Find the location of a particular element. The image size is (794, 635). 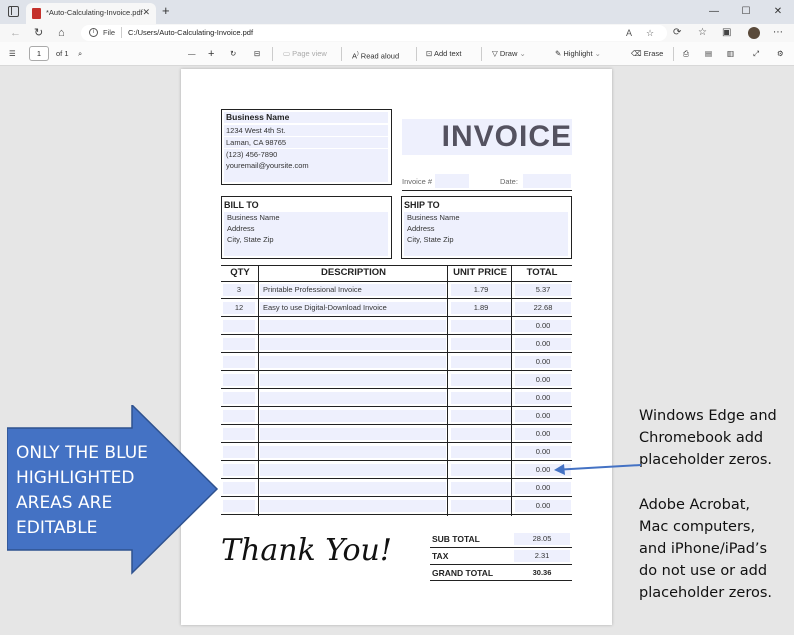

refresh-icon: ↻ is located at coordinates (38, 33).